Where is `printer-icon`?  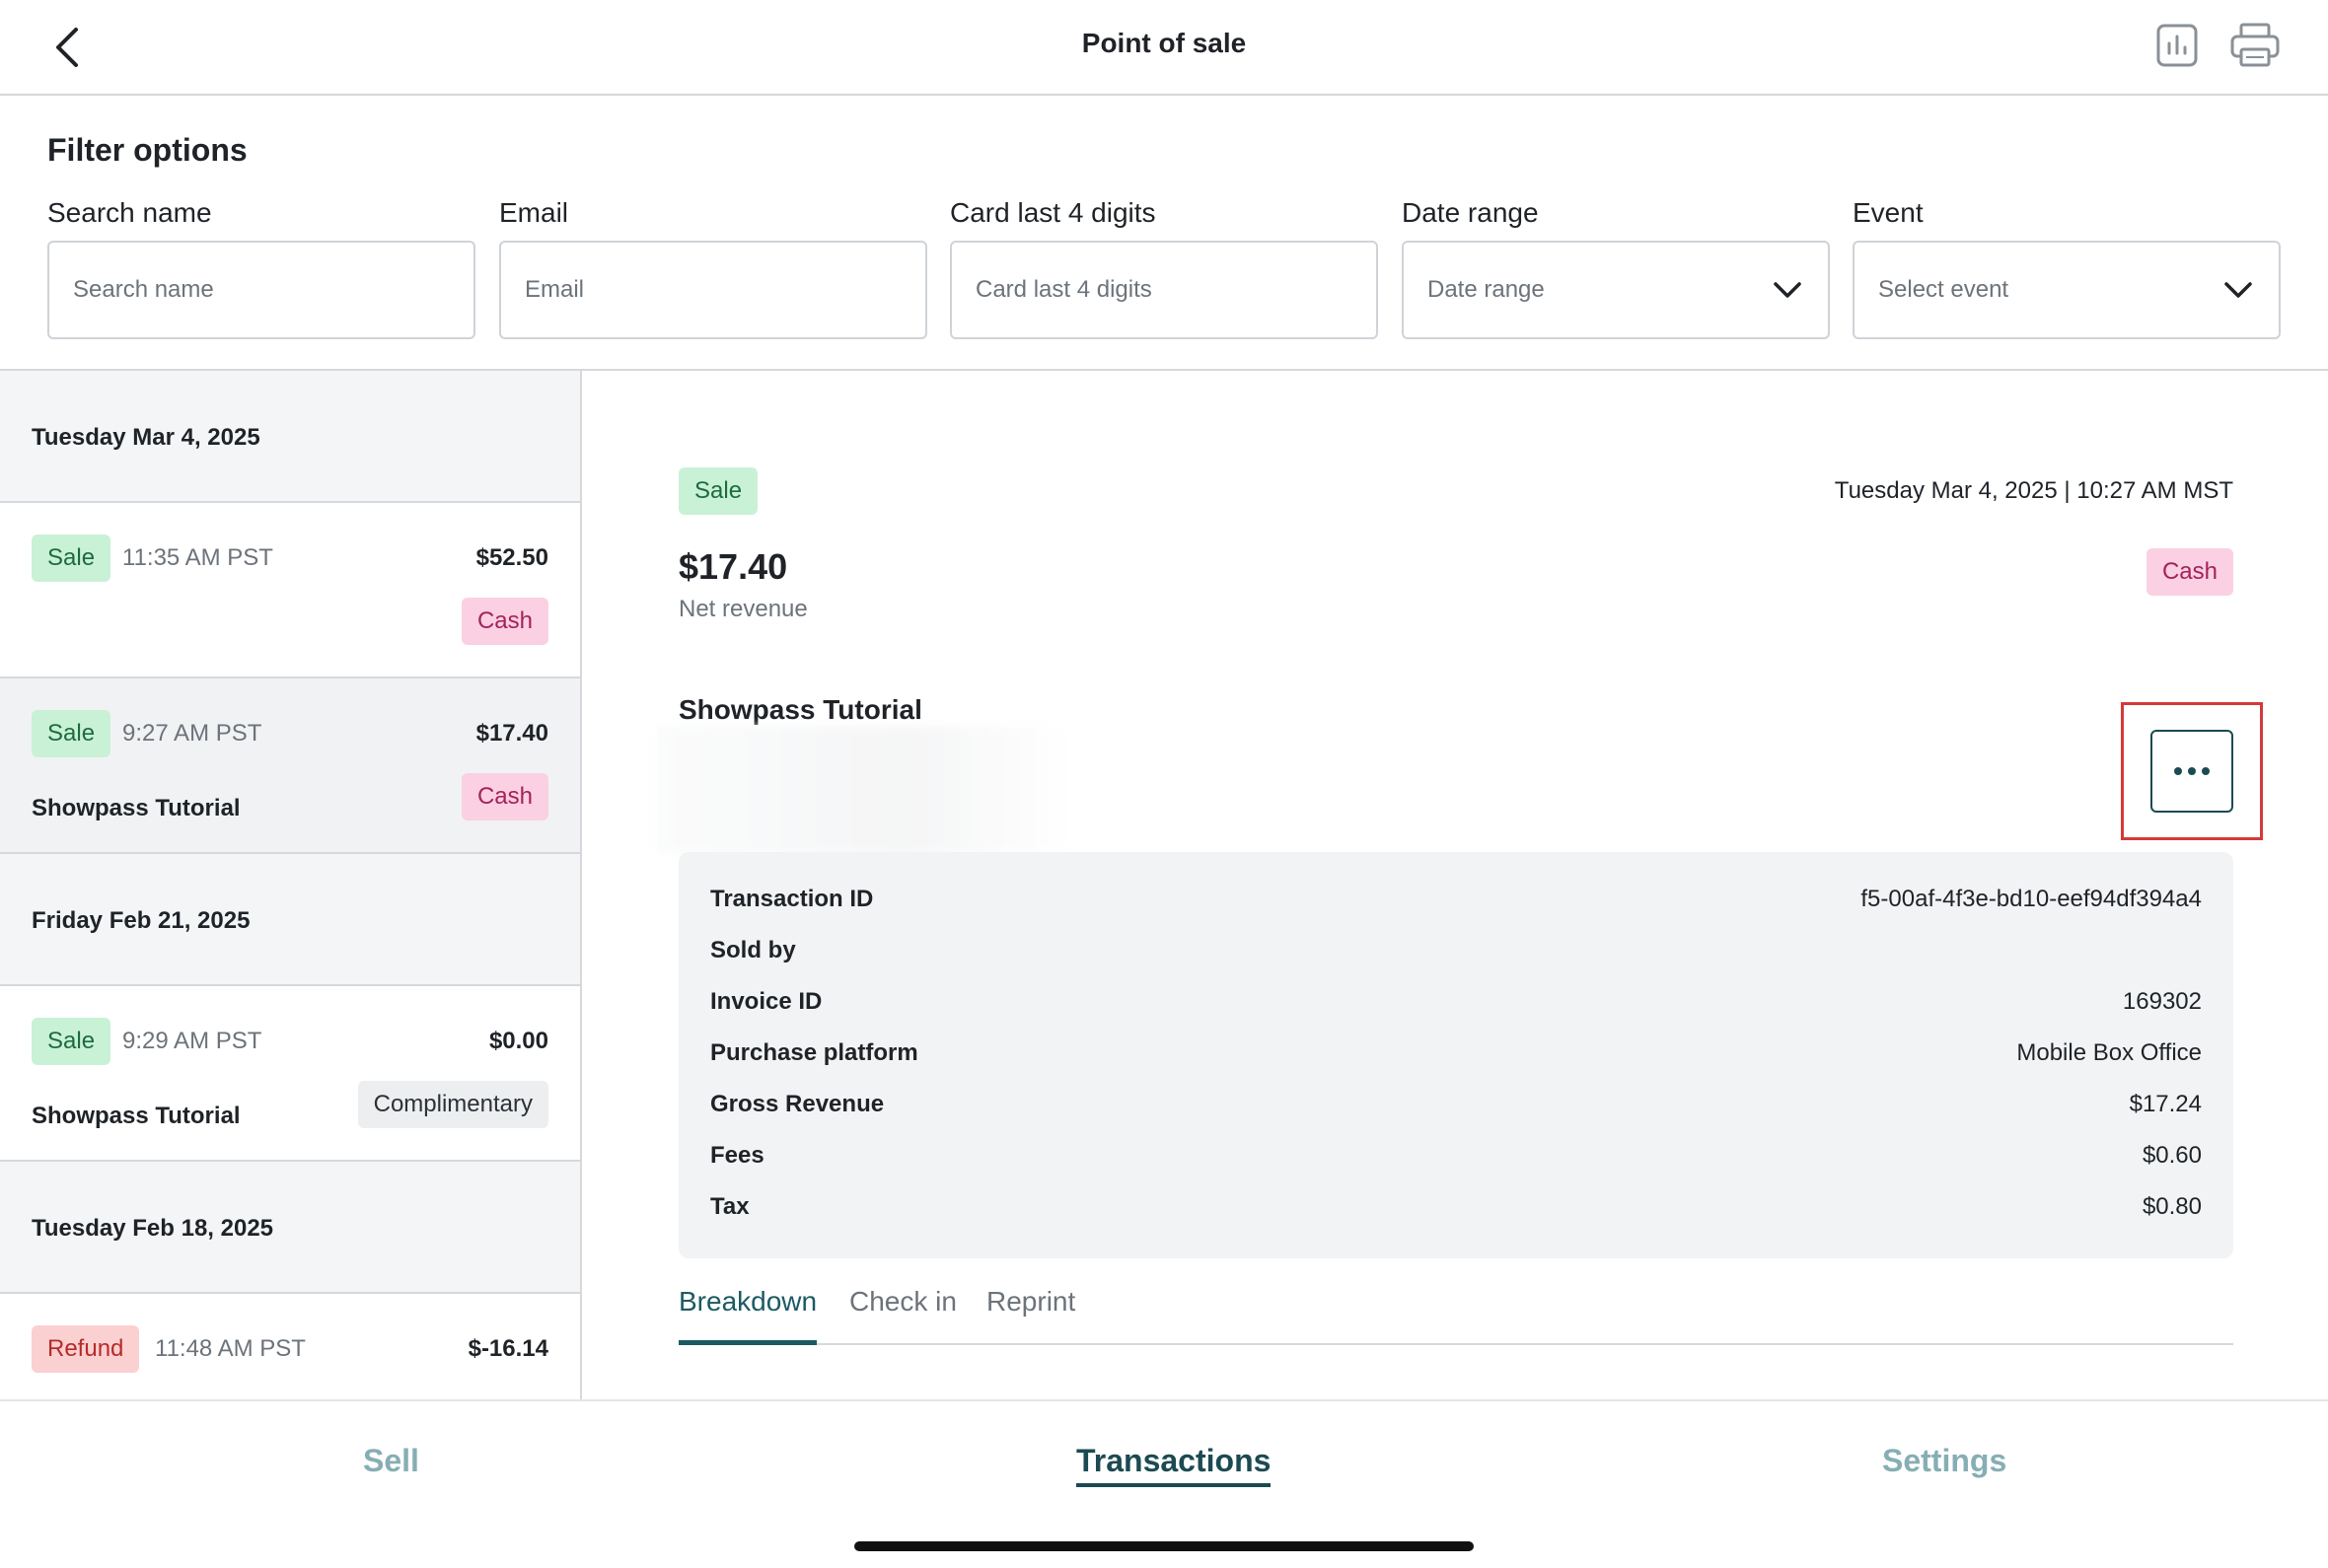
printer-icon is located at coordinates (2255, 45).